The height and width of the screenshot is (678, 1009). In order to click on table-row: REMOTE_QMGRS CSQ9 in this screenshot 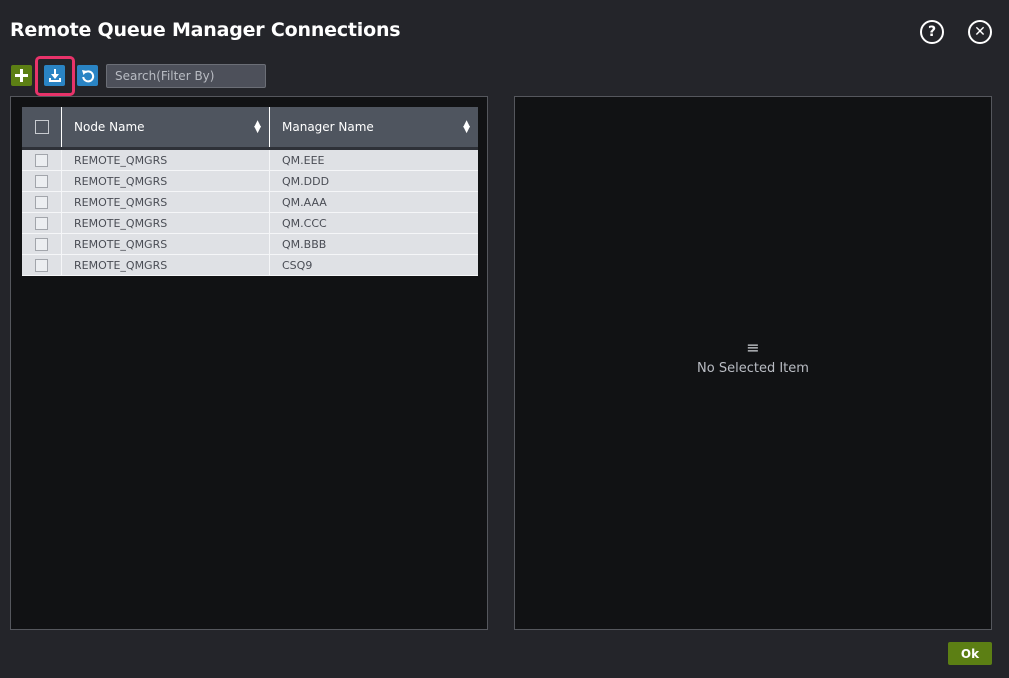, I will do `click(250, 265)`.